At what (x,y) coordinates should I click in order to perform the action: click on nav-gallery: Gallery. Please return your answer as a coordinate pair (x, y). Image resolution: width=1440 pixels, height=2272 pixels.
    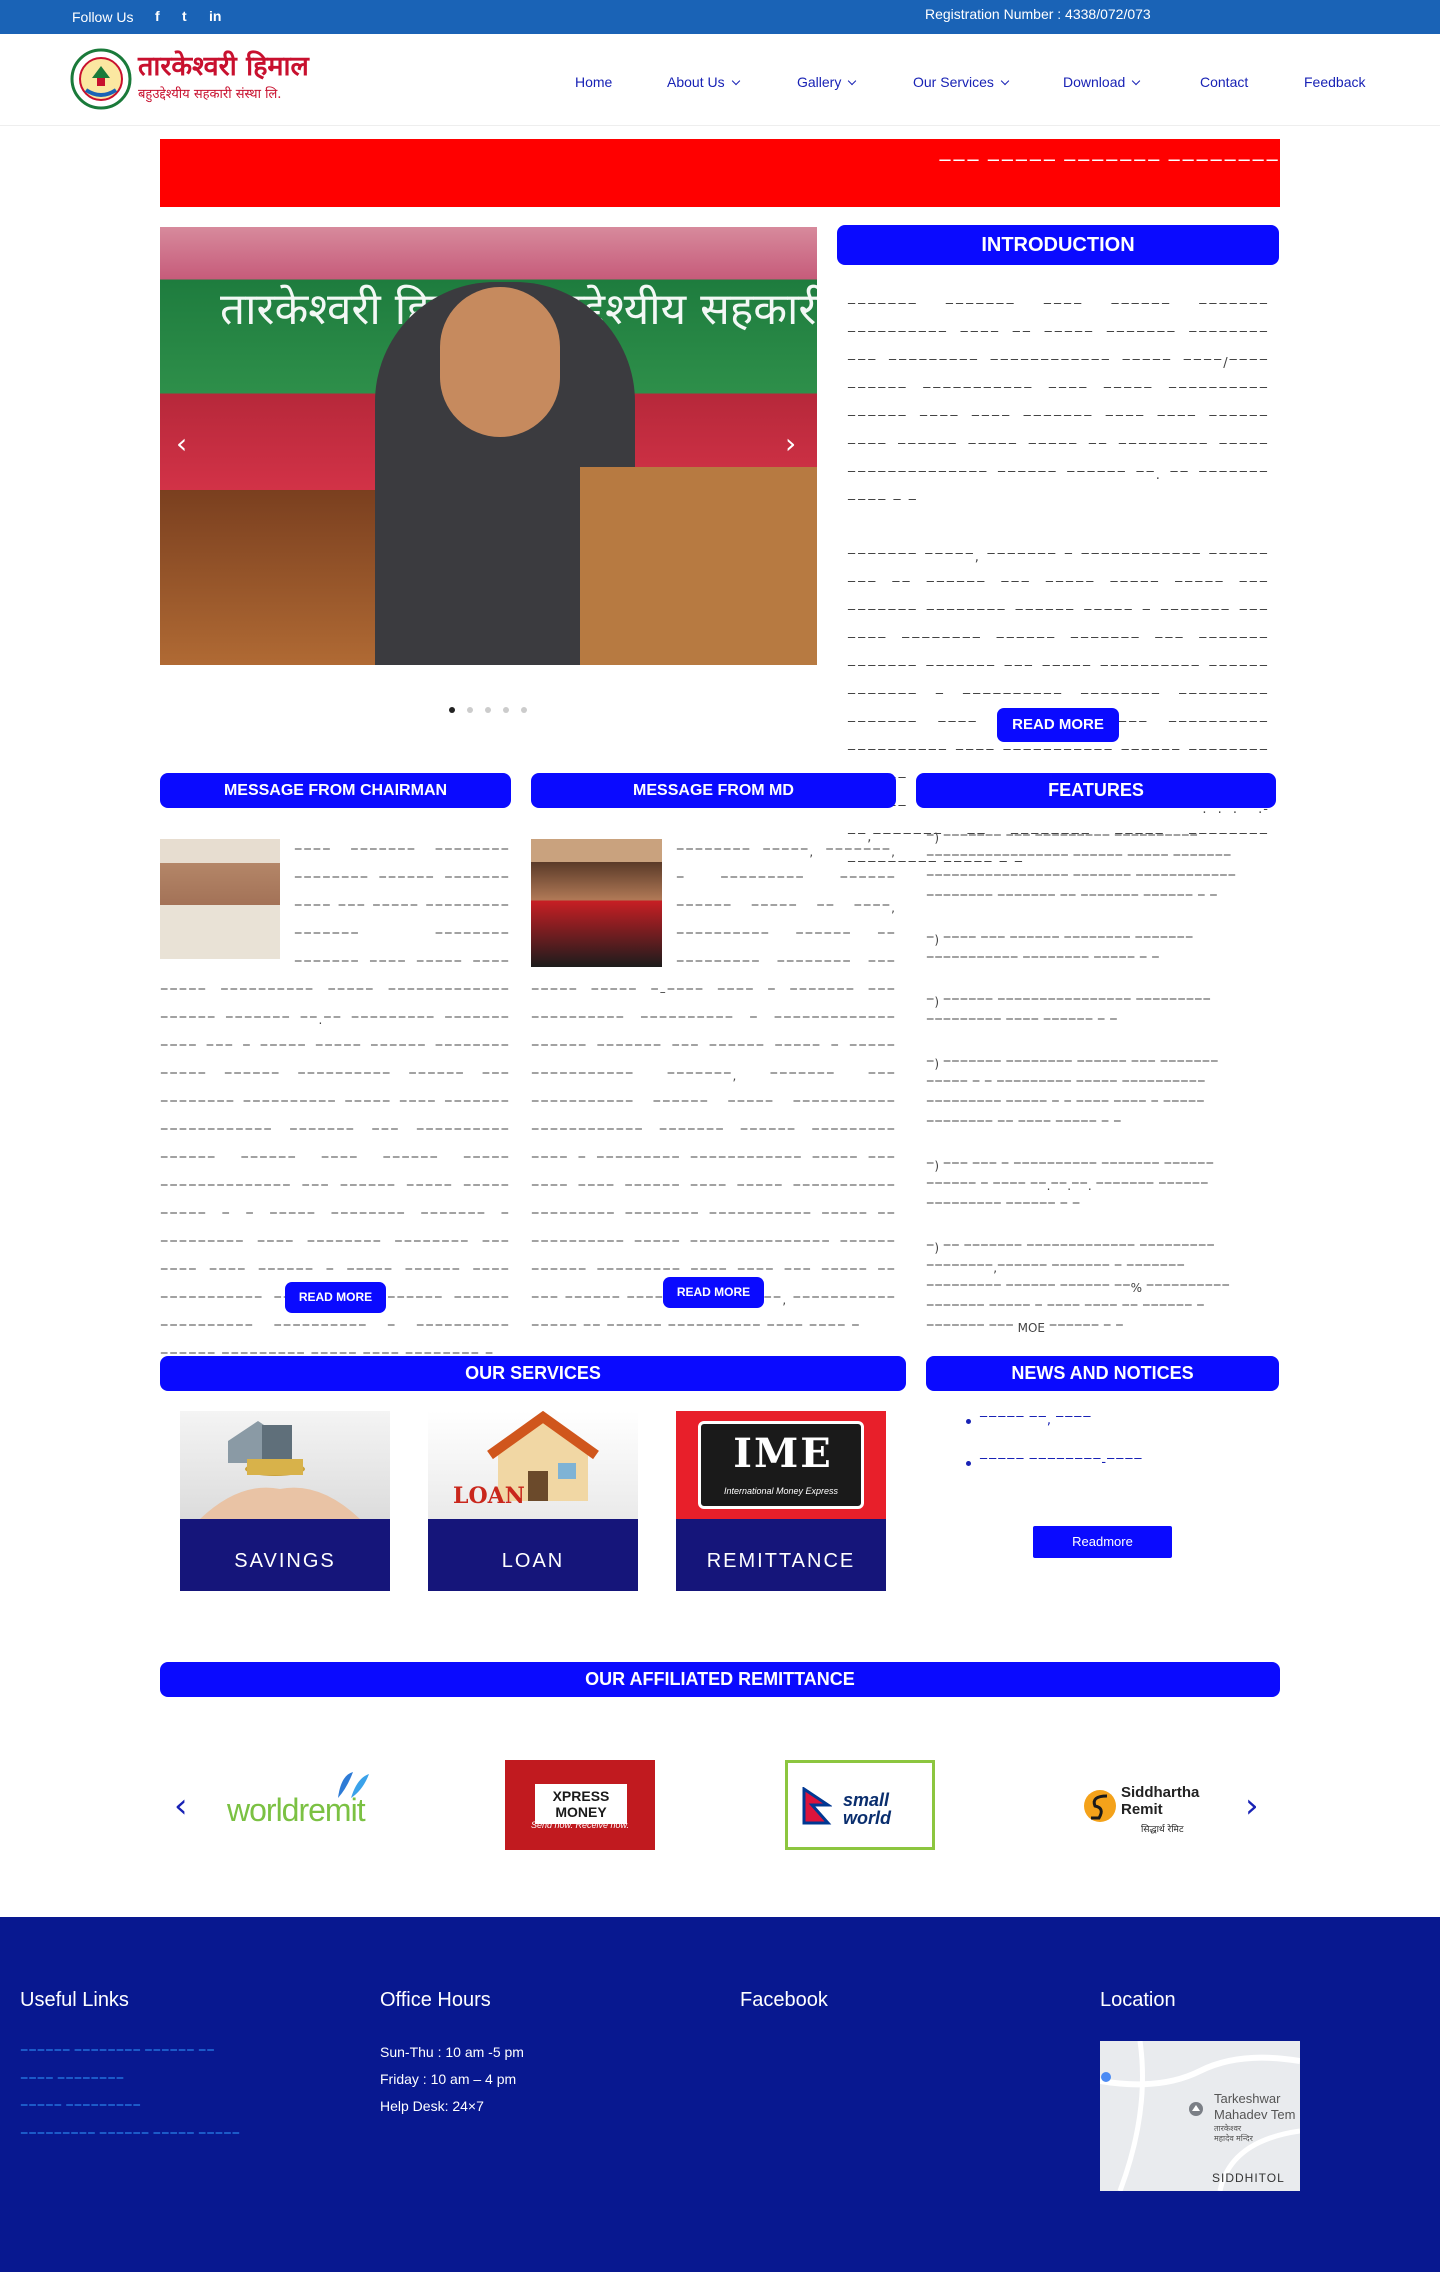
    Looking at the image, I should click on (827, 82).